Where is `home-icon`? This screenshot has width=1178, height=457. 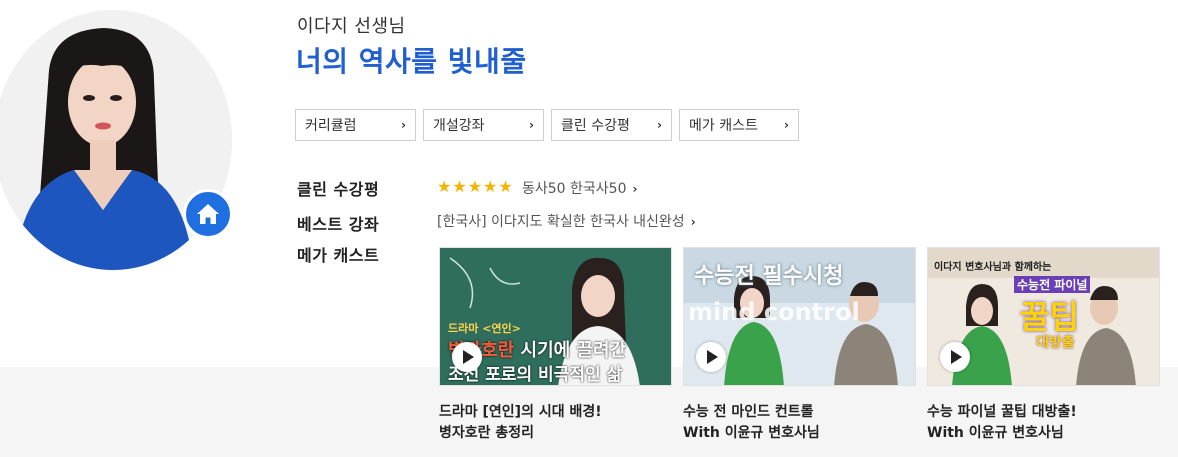
home-icon is located at coordinates (208, 214).